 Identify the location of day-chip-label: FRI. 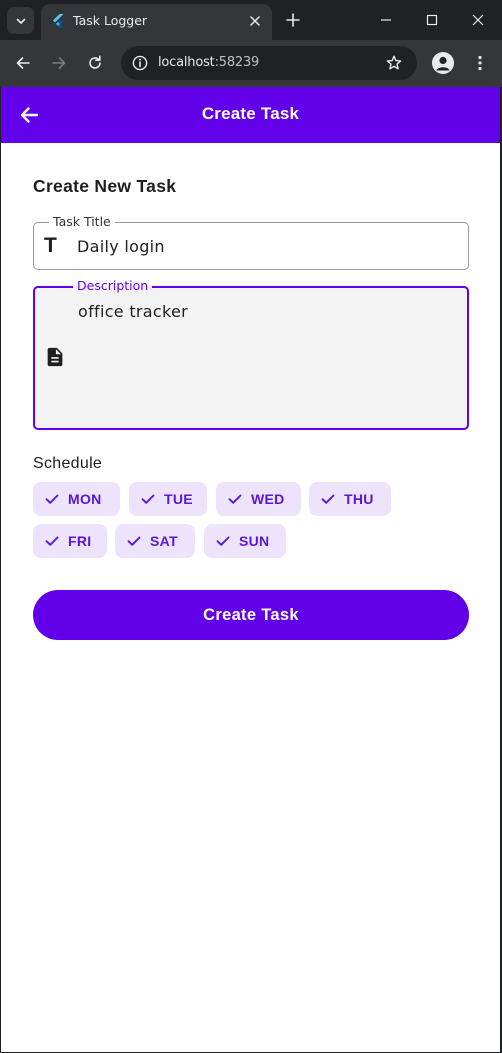
(80, 541).